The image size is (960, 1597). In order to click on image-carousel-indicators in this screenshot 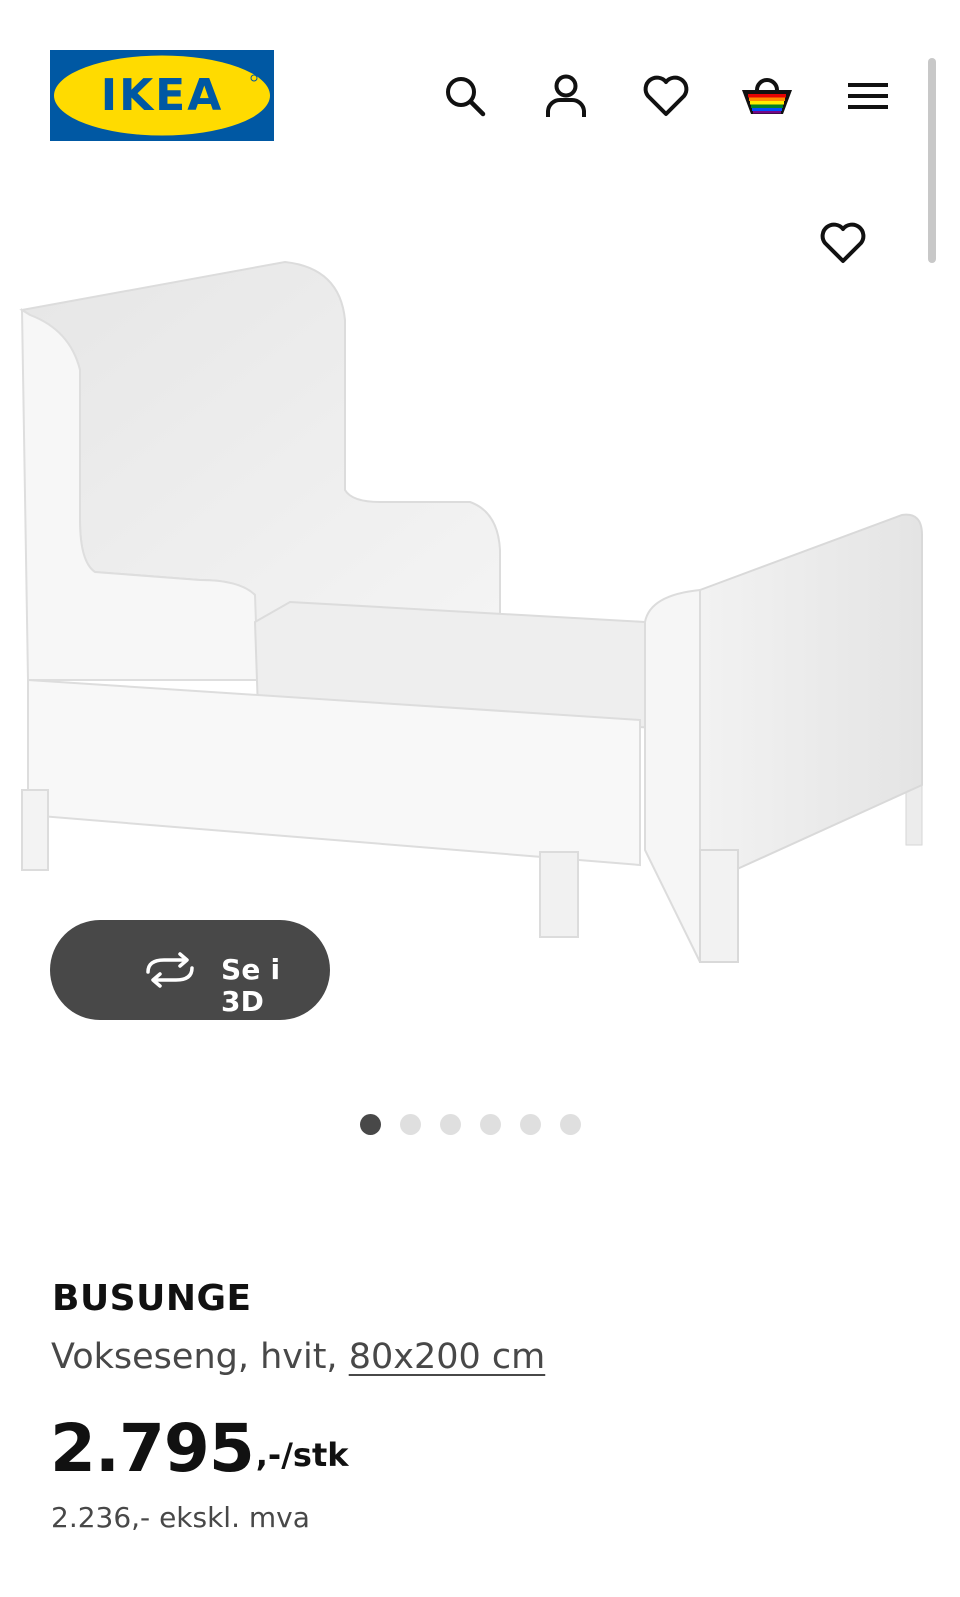, I will do `click(470, 1125)`.